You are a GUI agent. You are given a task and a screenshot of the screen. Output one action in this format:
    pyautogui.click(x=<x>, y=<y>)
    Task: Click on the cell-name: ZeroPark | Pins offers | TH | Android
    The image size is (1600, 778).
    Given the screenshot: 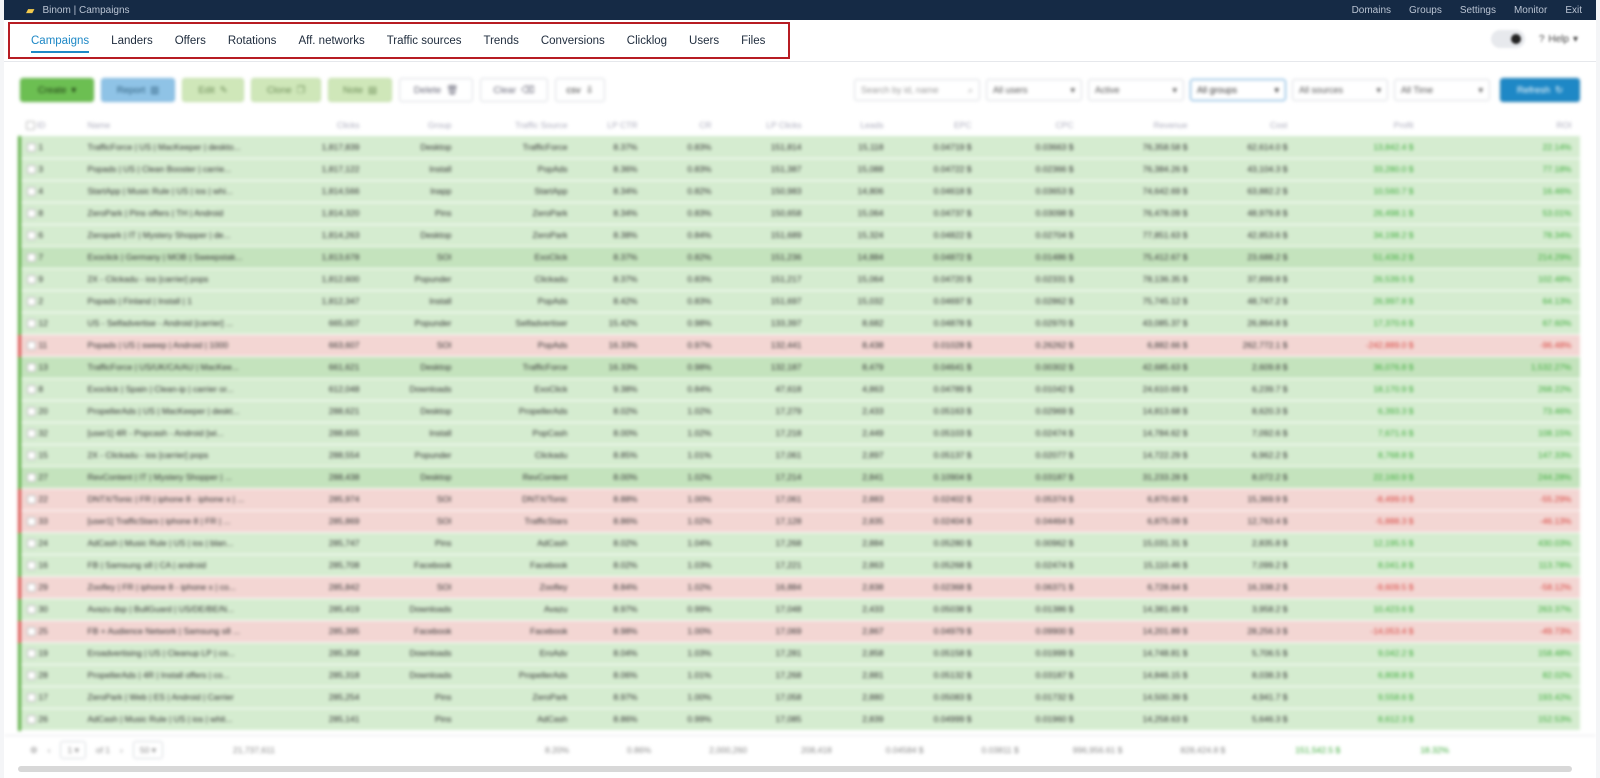 What is the action you would take?
    pyautogui.click(x=186, y=213)
    